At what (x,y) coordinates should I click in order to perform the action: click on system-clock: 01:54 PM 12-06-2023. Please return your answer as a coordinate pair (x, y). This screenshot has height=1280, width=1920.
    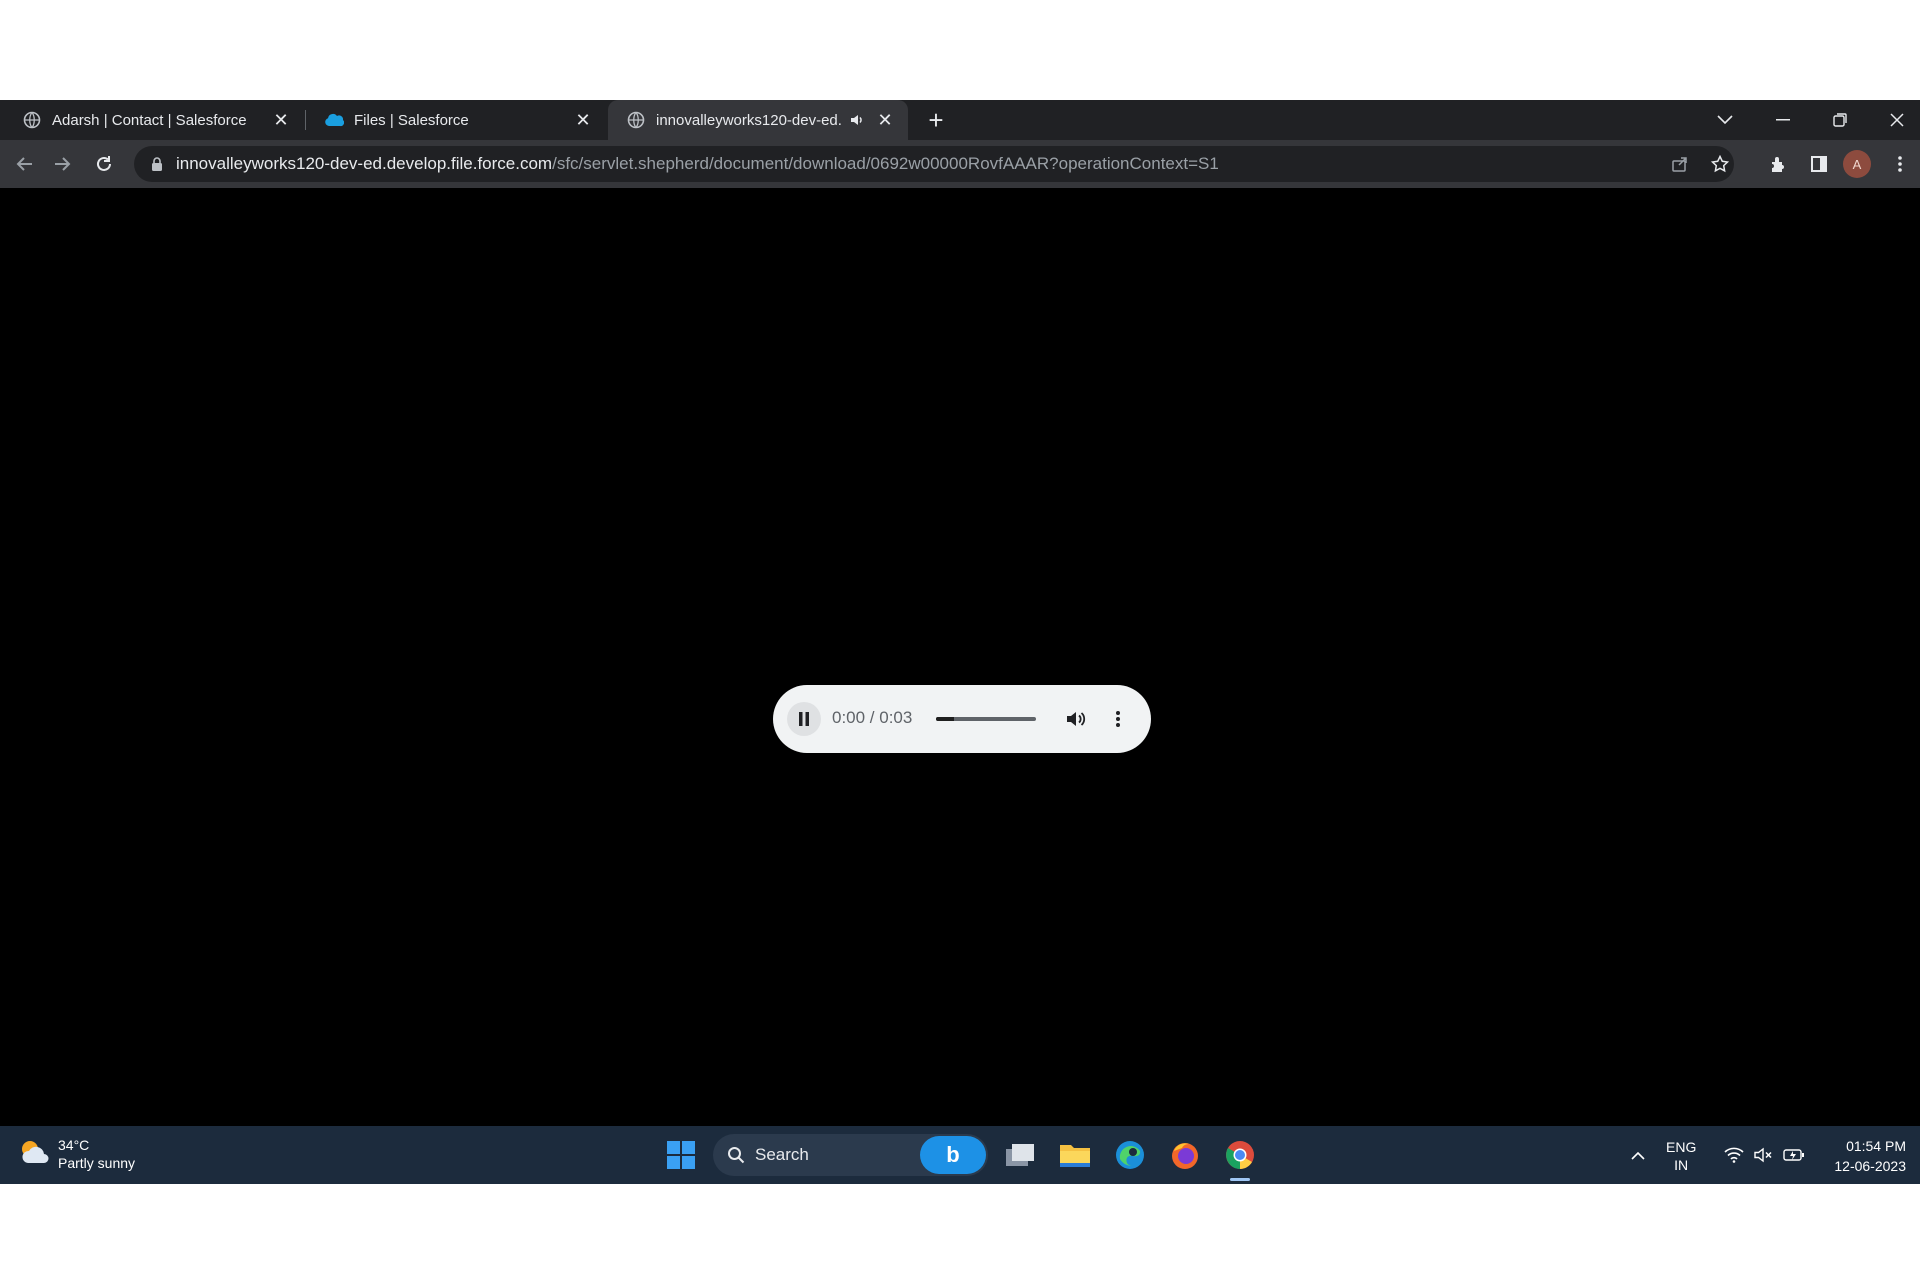
    Looking at the image, I should click on (1862, 1156).